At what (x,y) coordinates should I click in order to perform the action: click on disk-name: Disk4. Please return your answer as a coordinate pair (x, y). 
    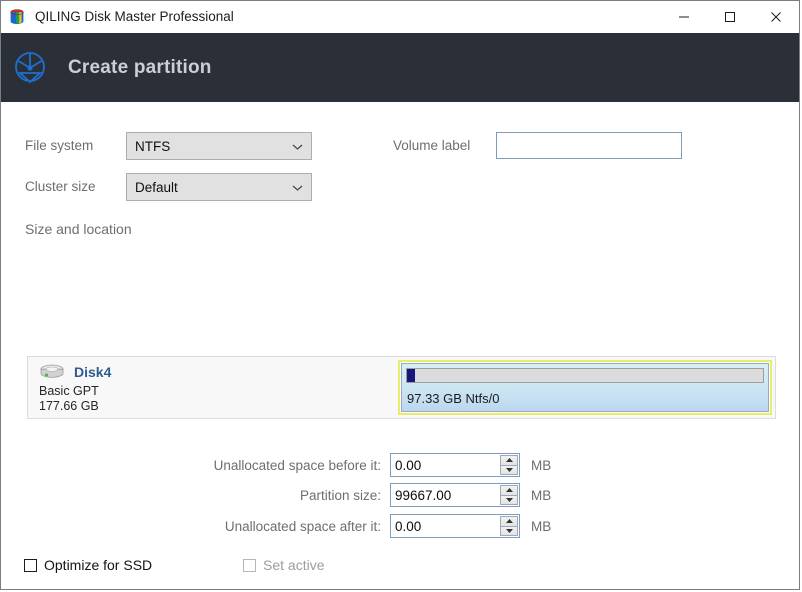
    Looking at the image, I should click on (93, 372).